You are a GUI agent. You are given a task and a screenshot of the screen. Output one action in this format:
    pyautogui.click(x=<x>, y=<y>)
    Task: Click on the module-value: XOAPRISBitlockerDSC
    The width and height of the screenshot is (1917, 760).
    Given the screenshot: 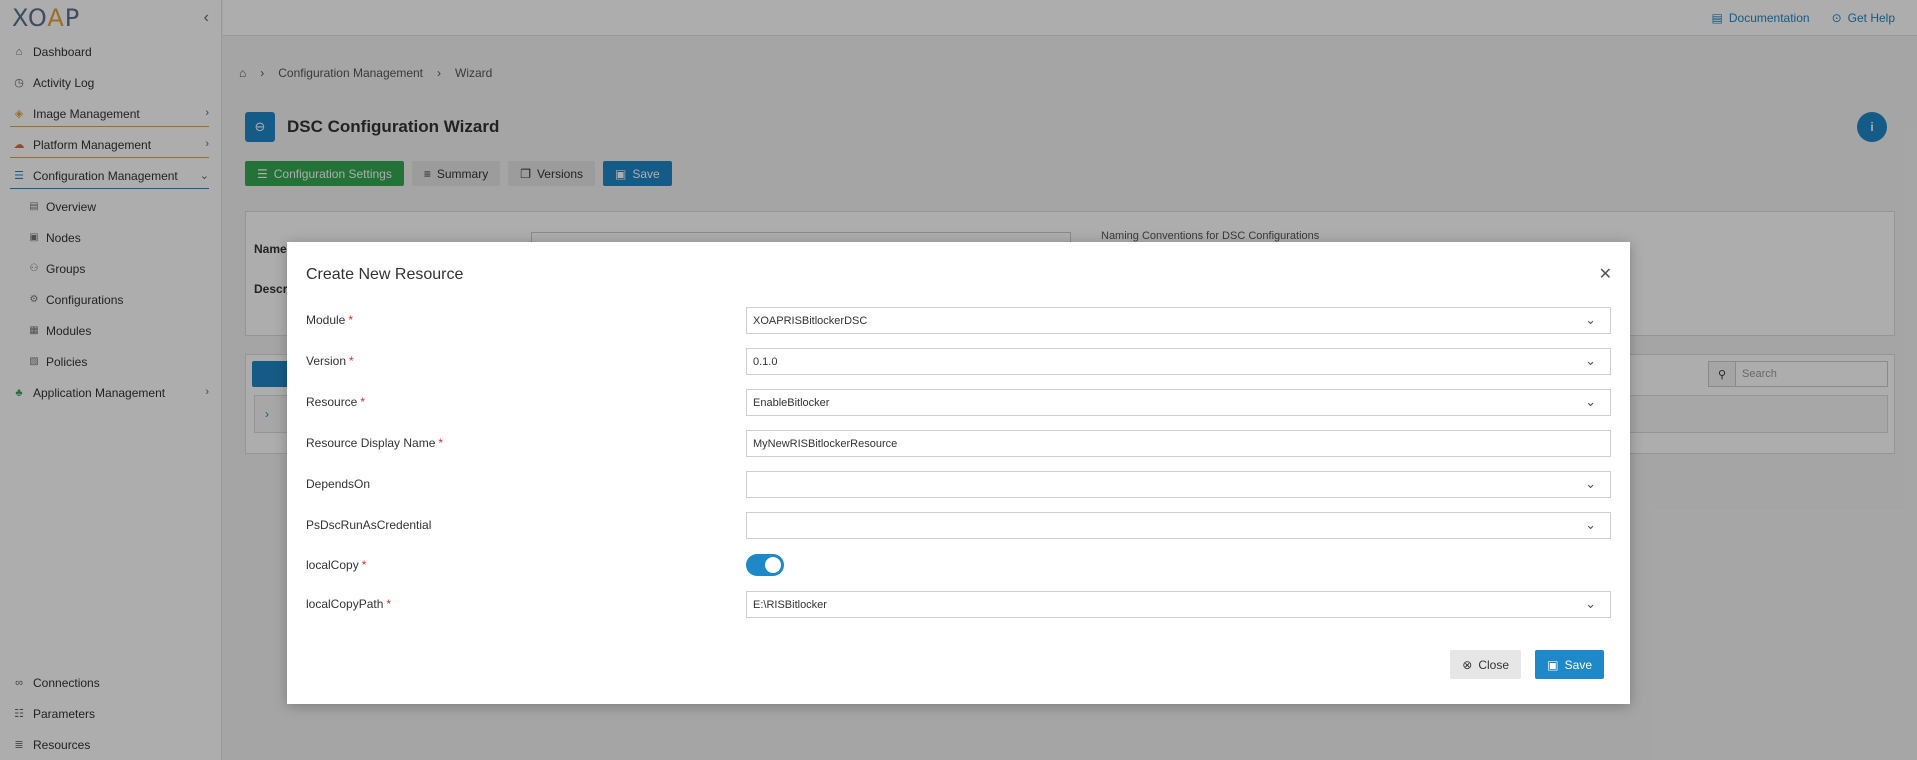 What is the action you would take?
    pyautogui.click(x=810, y=320)
    